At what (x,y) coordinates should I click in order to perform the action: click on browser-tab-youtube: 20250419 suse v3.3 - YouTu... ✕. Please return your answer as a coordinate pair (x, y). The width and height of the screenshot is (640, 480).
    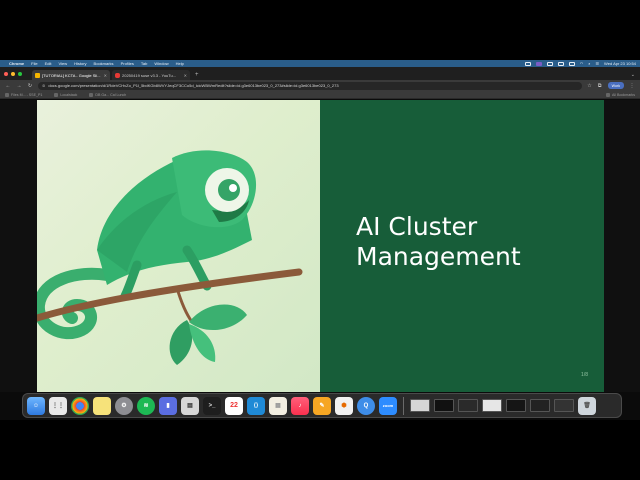
    Looking at the image, I should click on (151, 75).